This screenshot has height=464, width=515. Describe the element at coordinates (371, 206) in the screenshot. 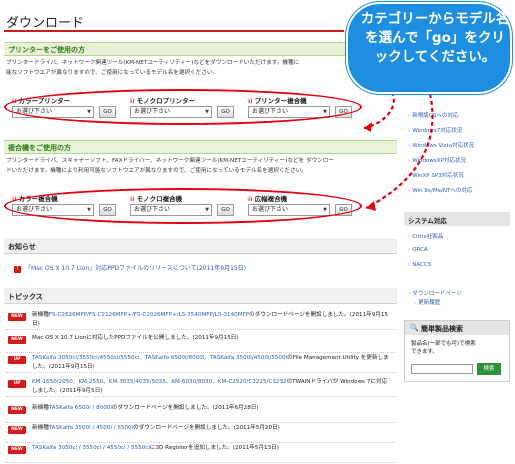

I see `arrow-head` at that location.